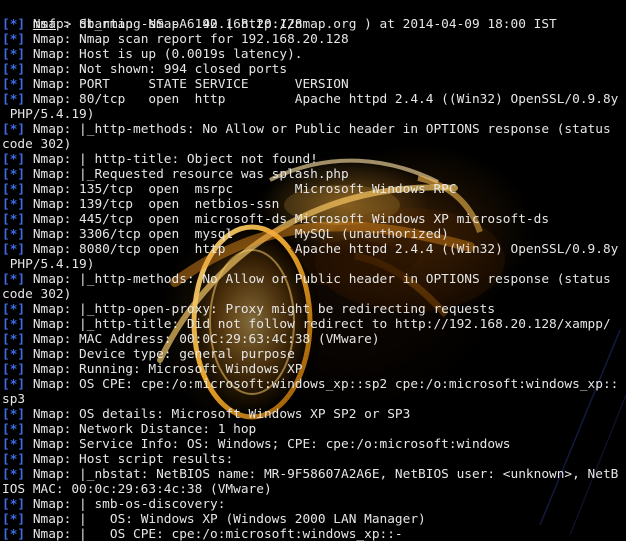 This screenshot has width=626, height=541. Describe the element at coordinates (313, 69) in the screenshot. I see `terminal-line: [*] Nmap: Not shown: 994 closed ports` at that location.